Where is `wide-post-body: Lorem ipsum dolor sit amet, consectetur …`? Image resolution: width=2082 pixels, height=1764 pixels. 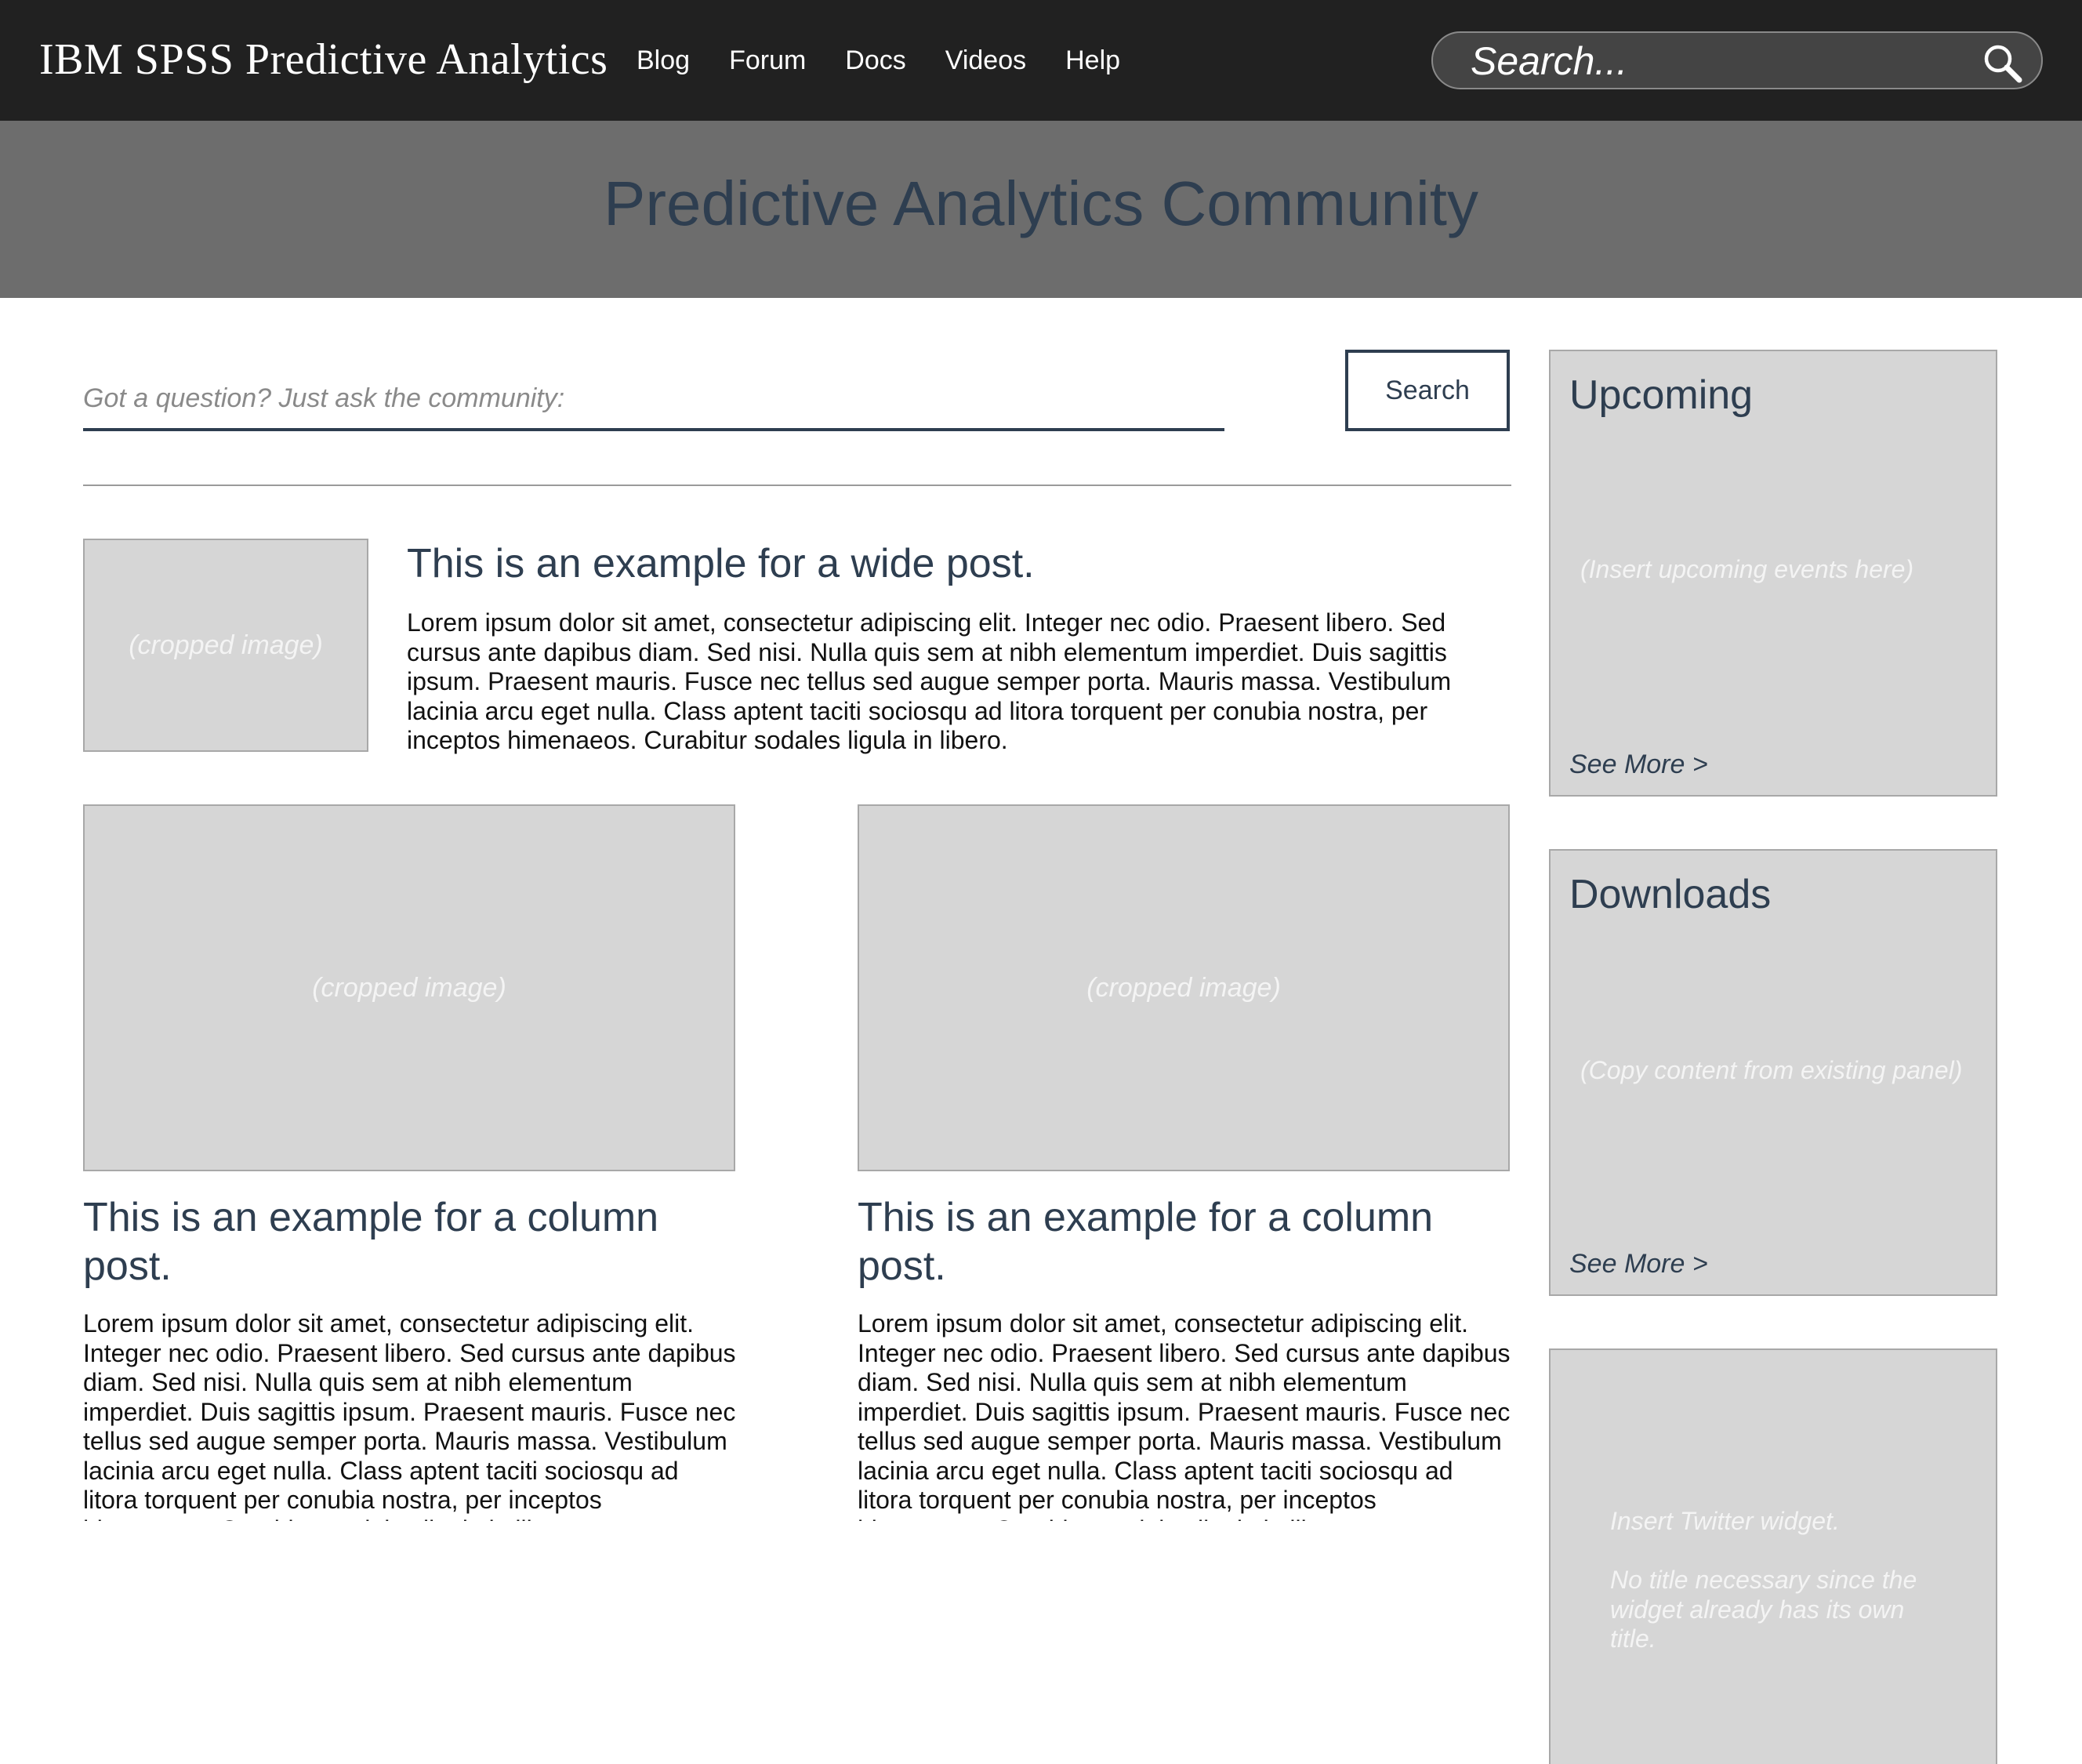 wide-post-body: Lorem ipsum dolor sit amet, consectetur … is located at coordinates (930, 681).